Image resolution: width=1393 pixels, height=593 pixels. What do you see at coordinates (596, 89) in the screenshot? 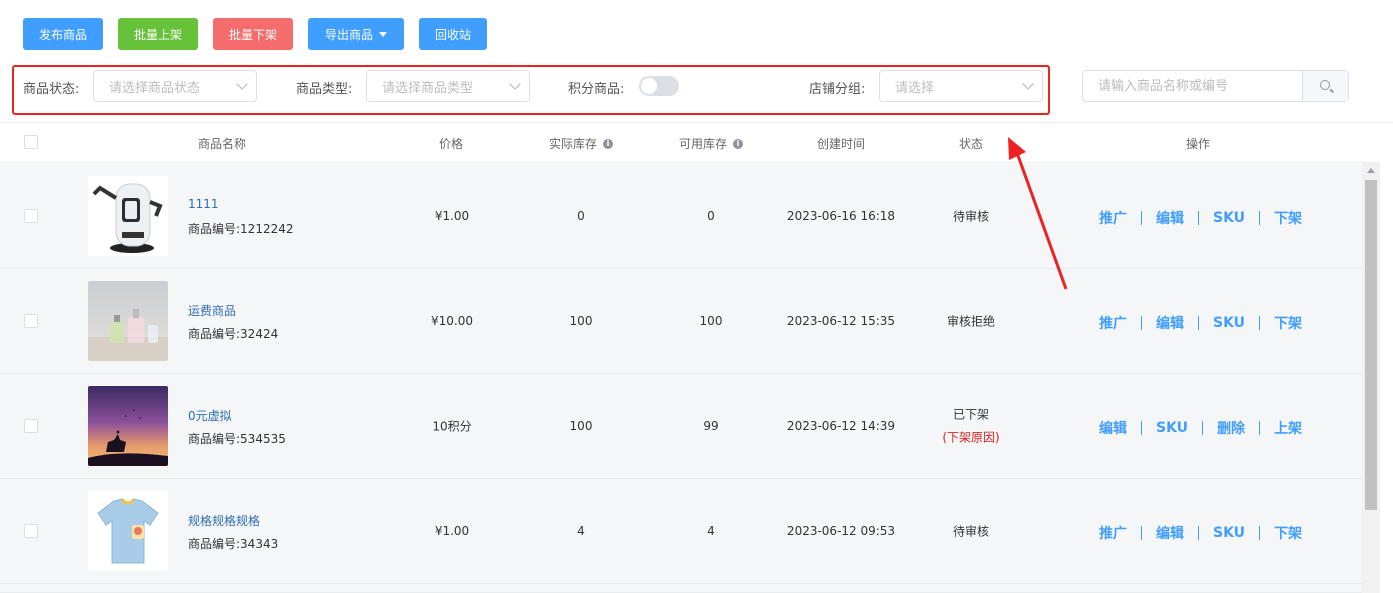
I see `points-filter-label: 积分商品:` at bounding box center [596, 89].